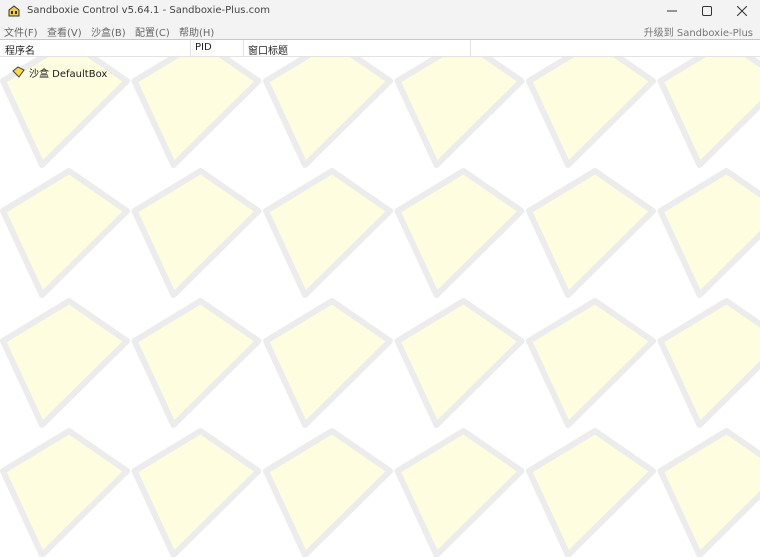 The image size is (760, 557). What do you see at coordinates (380, 72) in the screenshot?
I see `sandbox-row-defaultbox: 沙盒 DefaultBox` at bounding box center [380, 72].